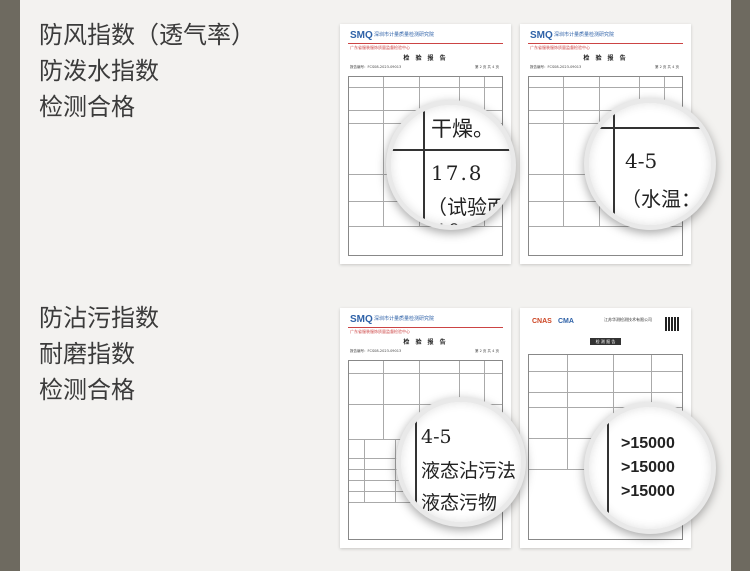  Describe the element at coordinates (147, 35) in the screenshot. I see `section1-line-windproof: 防风指数（透气率）` at that location.